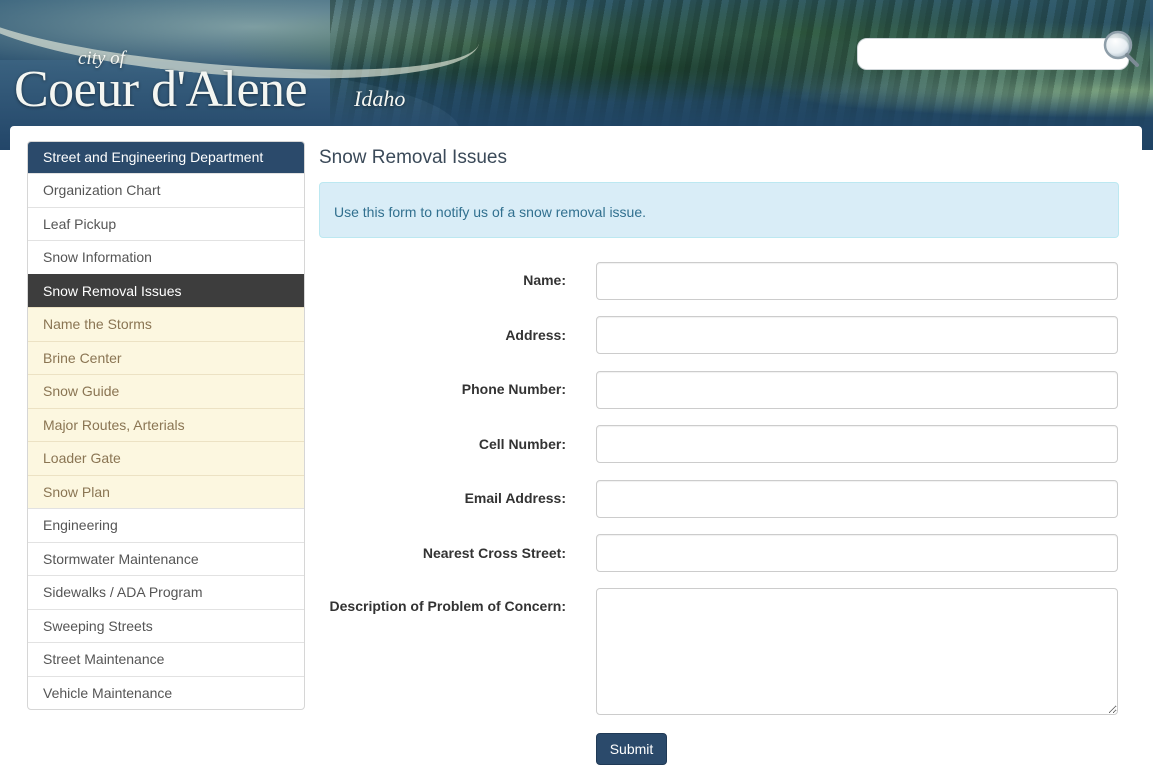  Describe the element at coordinates (857, 281) in the screenshot. I see `name-field` at that location.